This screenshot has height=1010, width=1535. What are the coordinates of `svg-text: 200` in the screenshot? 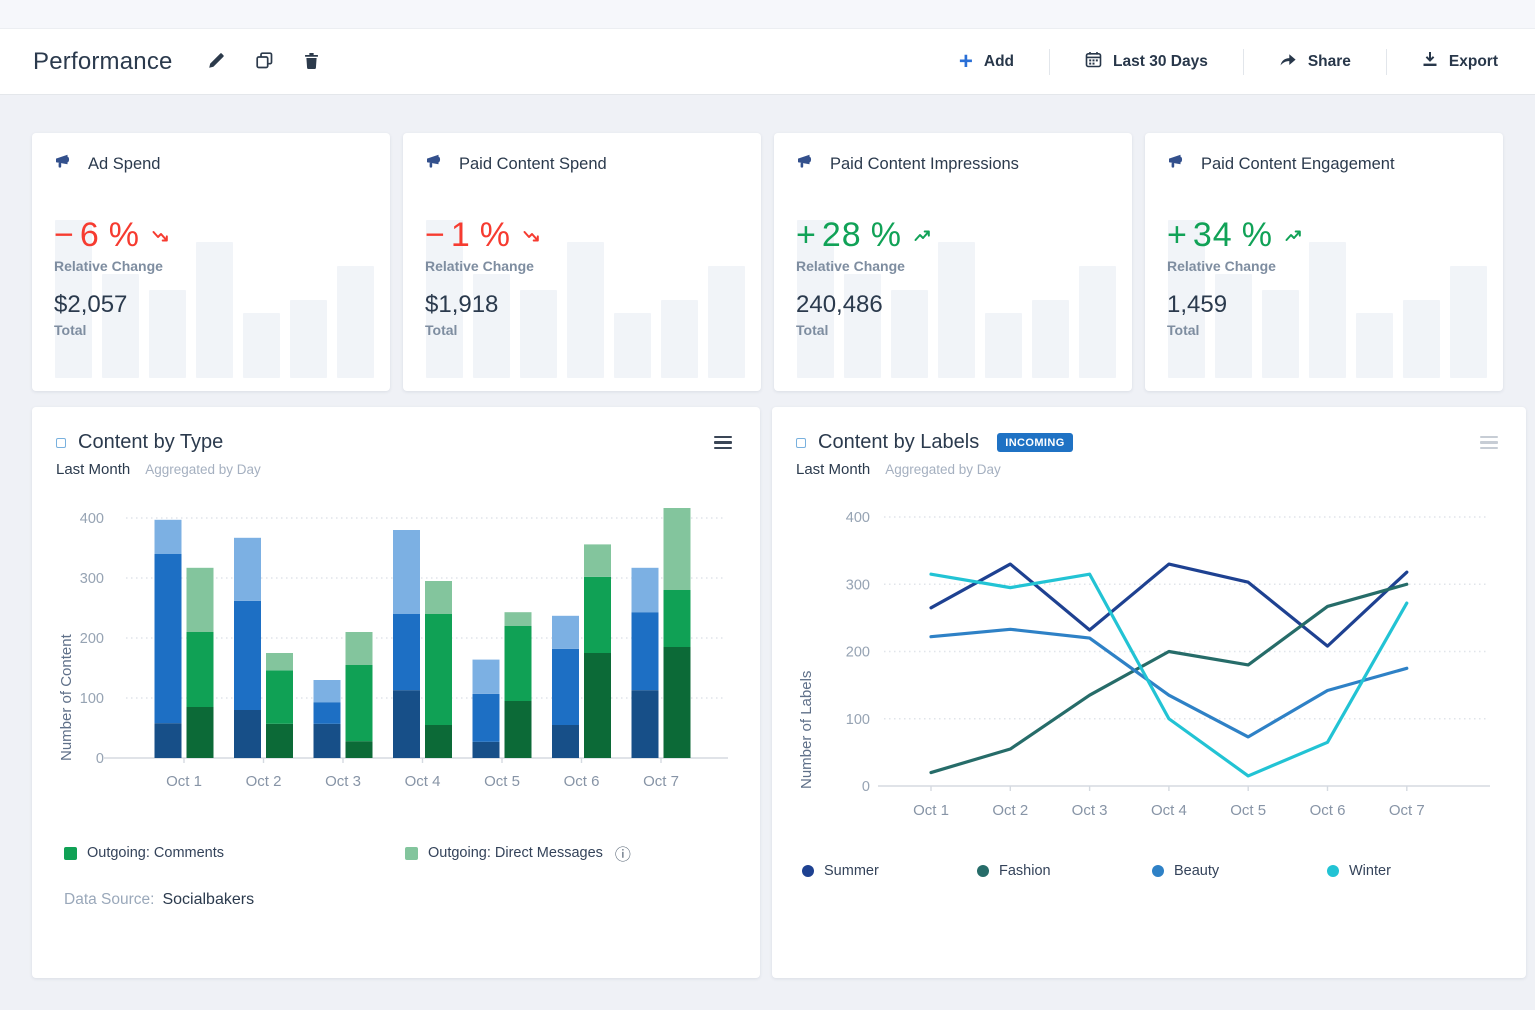 It's located at (92, 639).